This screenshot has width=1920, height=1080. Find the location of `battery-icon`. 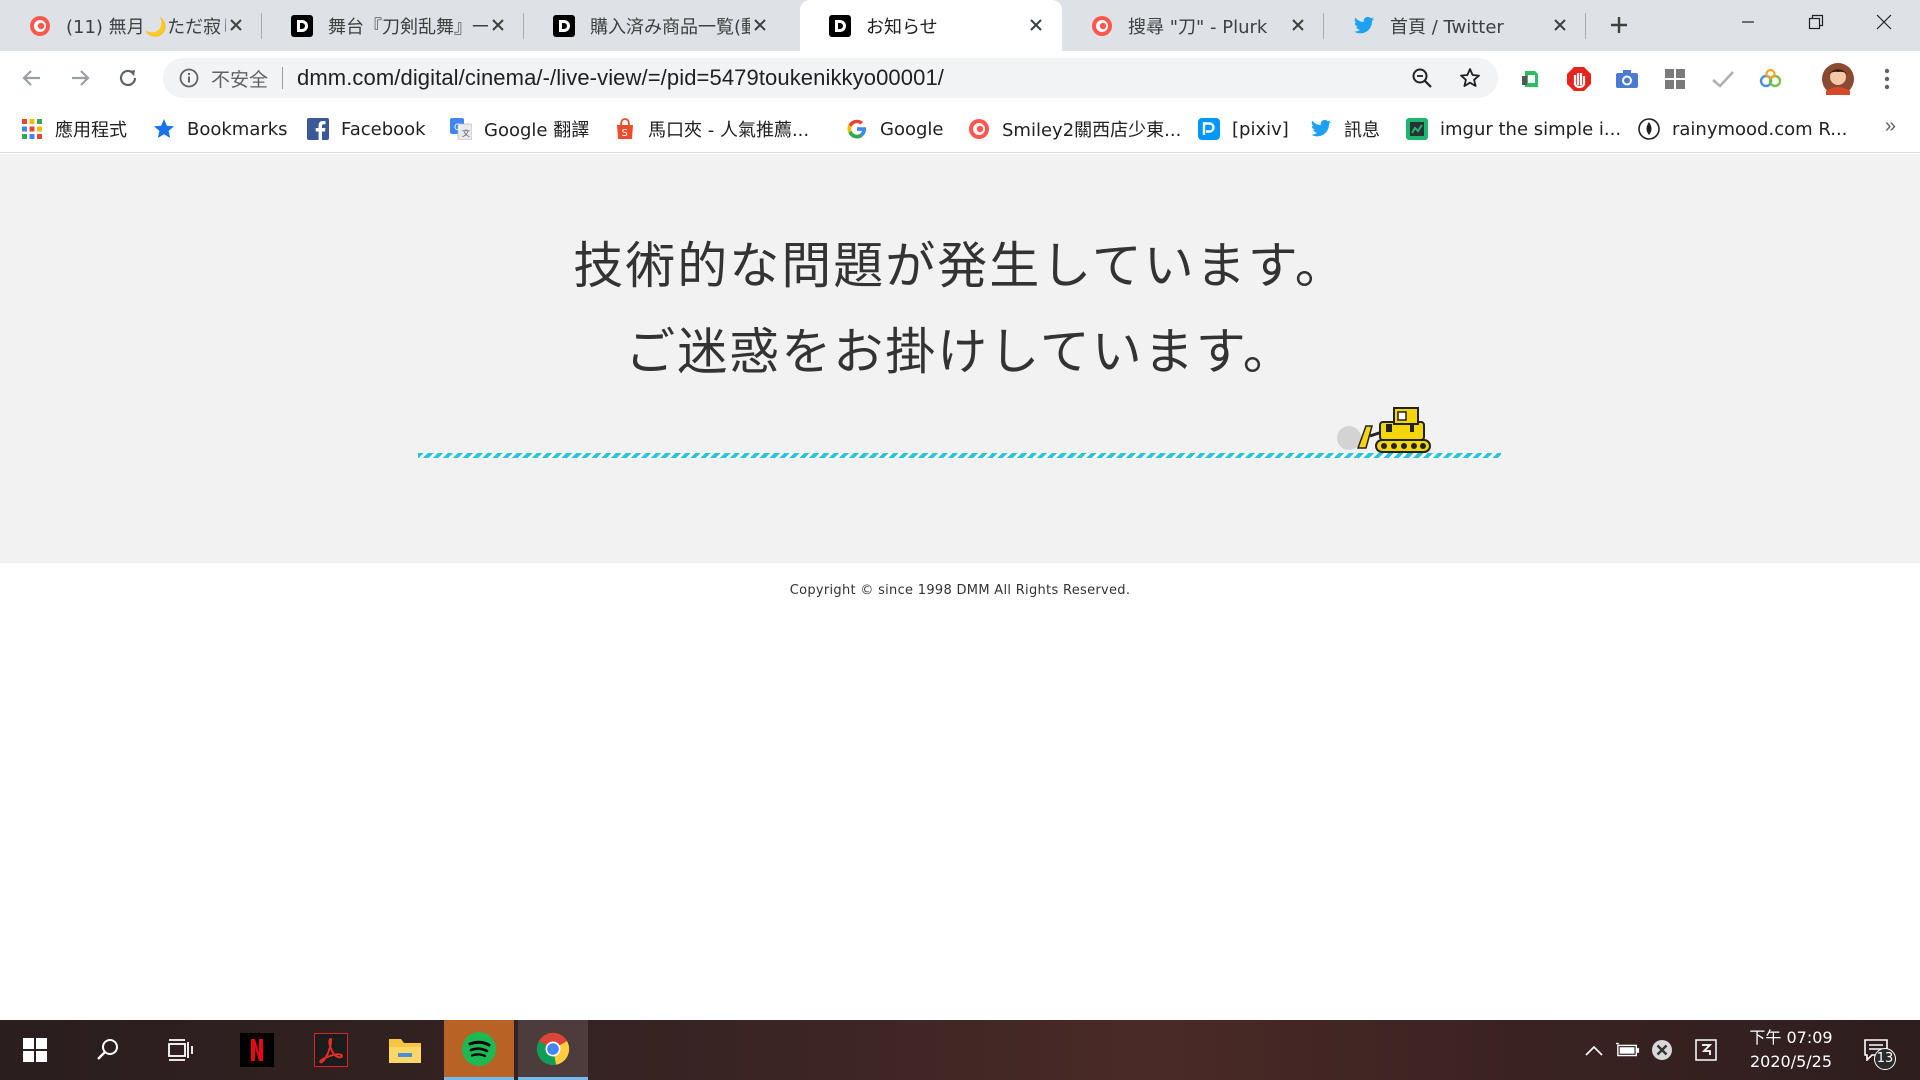

battery-icon is located at coordinates (1628, 1050).